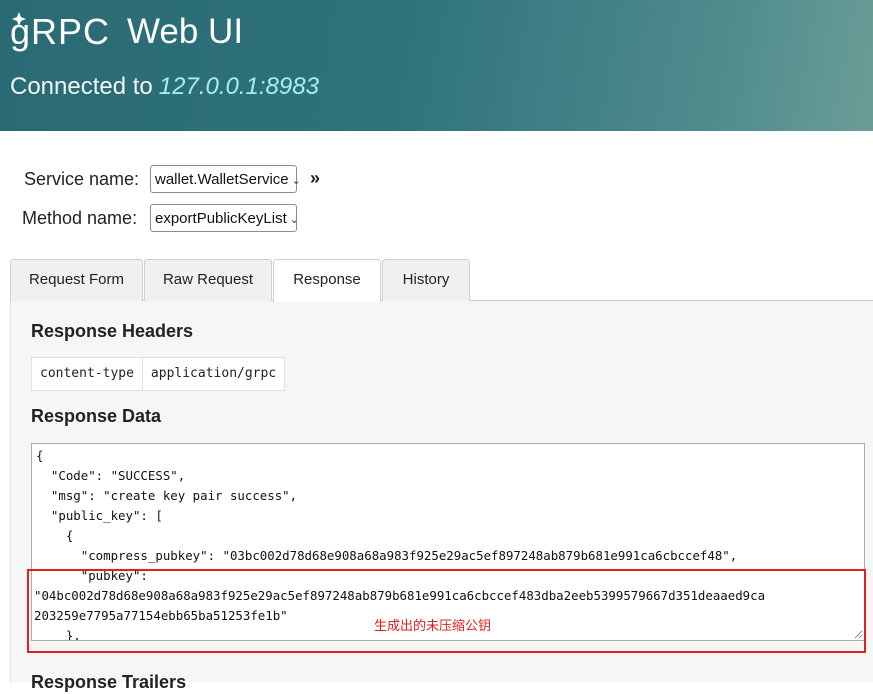 The image size is (873, 694). I want to click on connected-label: Connected to, so click(81, 86).